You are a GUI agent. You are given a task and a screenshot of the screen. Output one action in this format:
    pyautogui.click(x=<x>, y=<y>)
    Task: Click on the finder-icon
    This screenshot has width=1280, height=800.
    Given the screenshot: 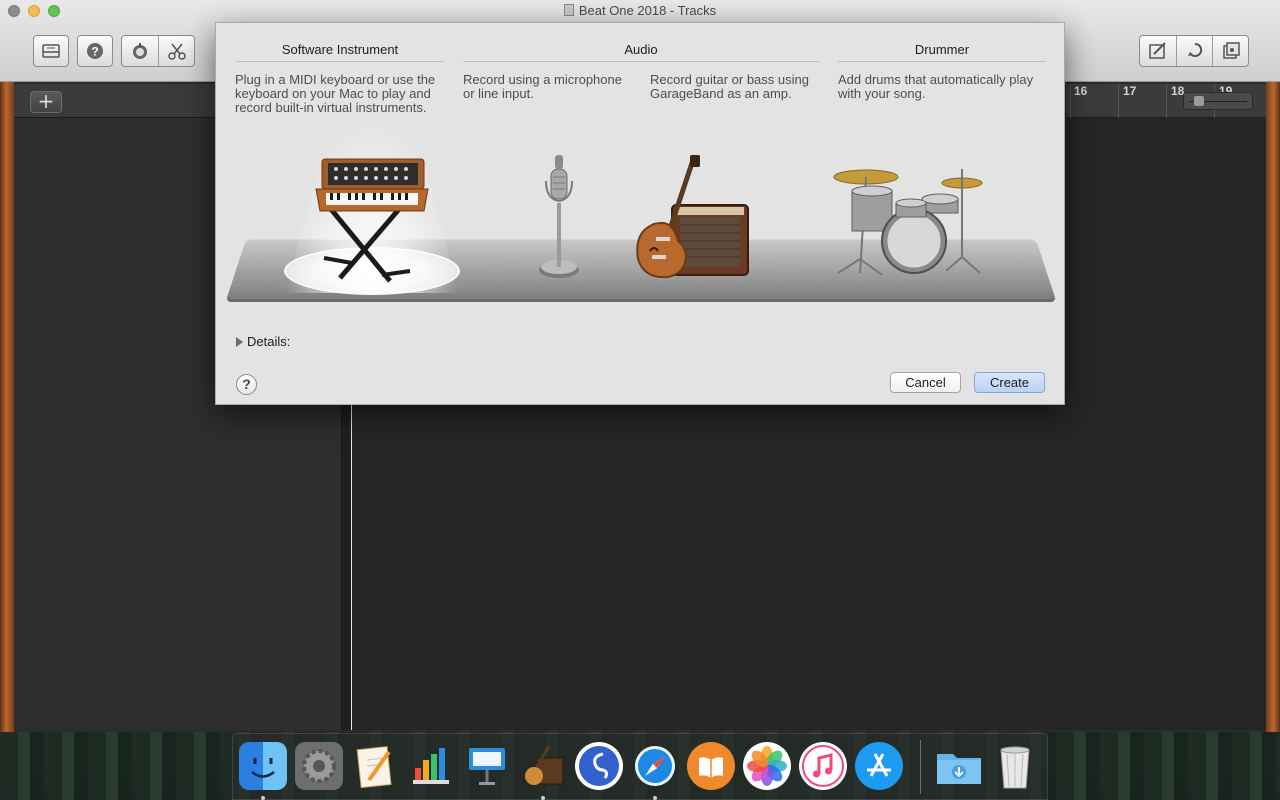 What is the action you would take?
    pyautogui.click(x=263, y=768)
    